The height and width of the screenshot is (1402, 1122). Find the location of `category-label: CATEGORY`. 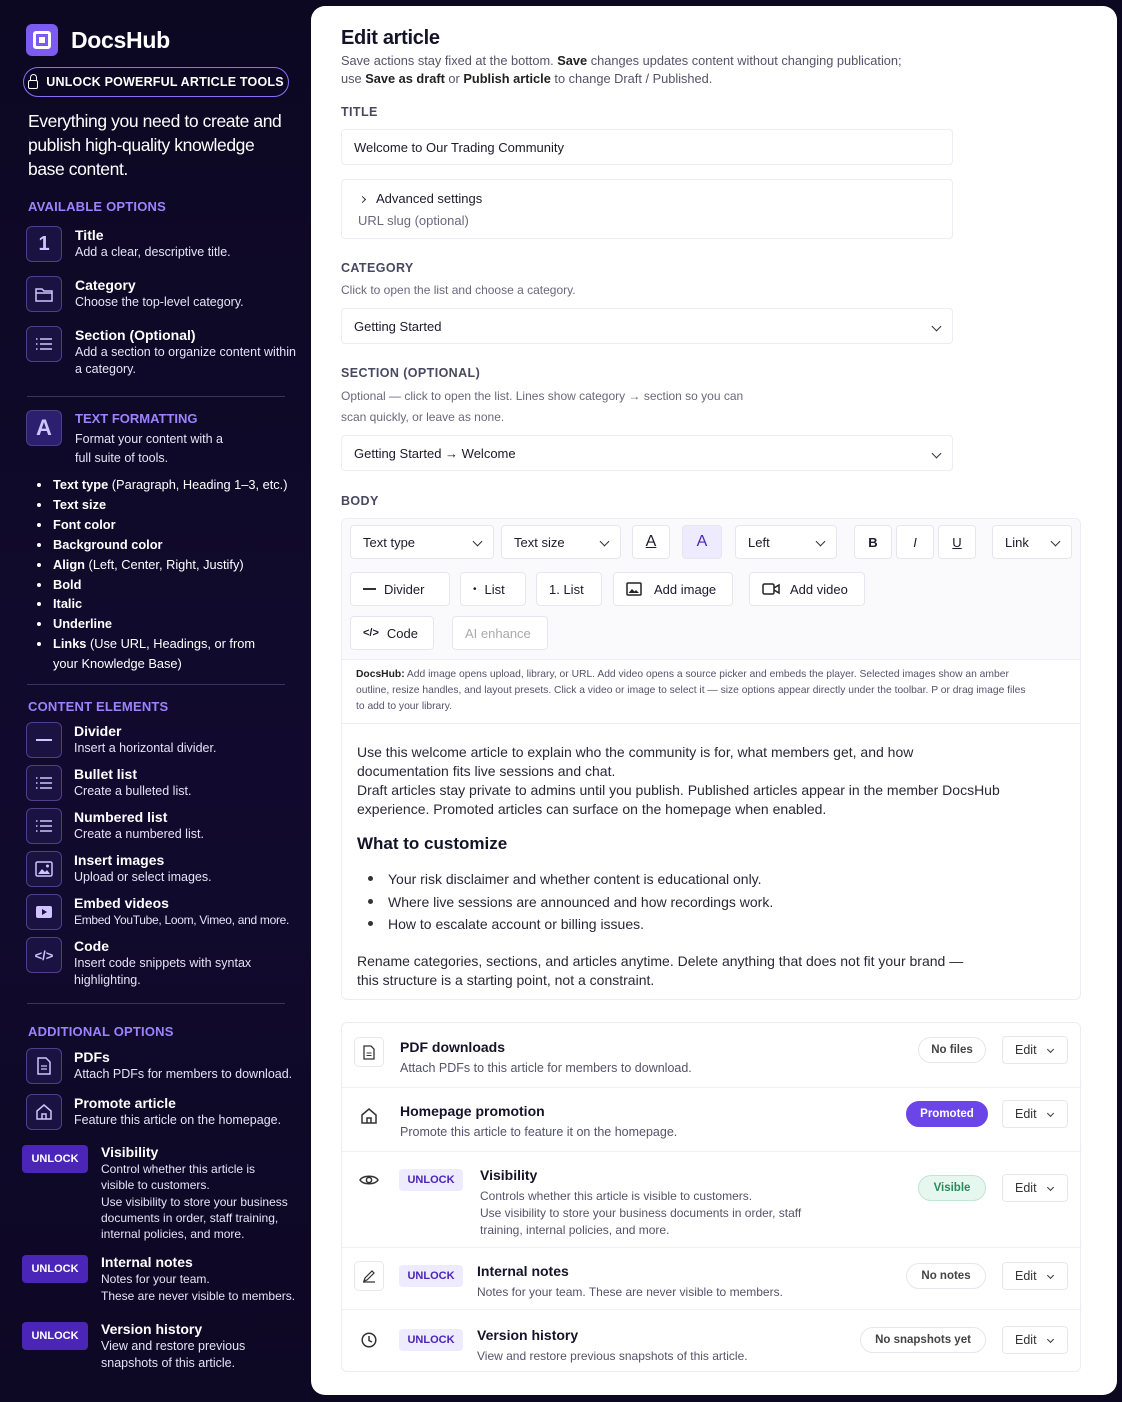

category-label: CATEGORY is located at coordinates (377, 268).